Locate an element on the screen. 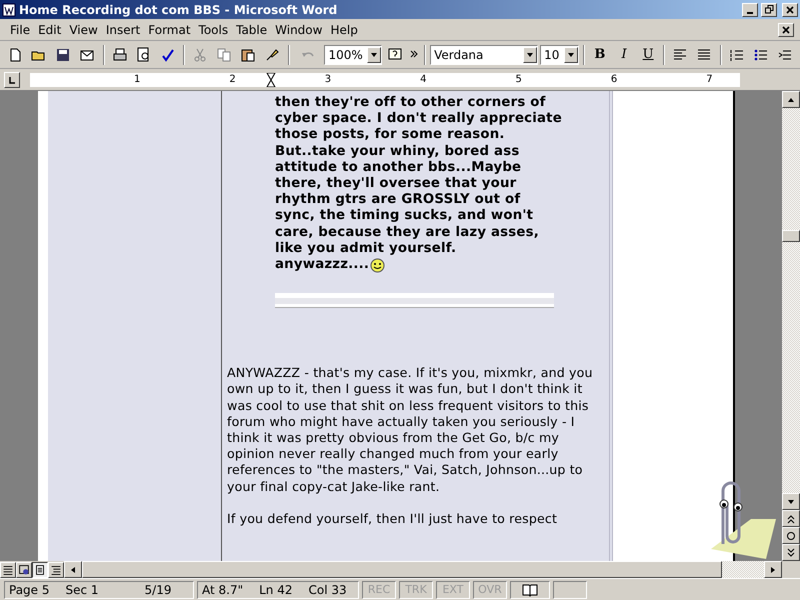 The image size is (800, 600). smiley-icon is located at coordinates (378, 265).